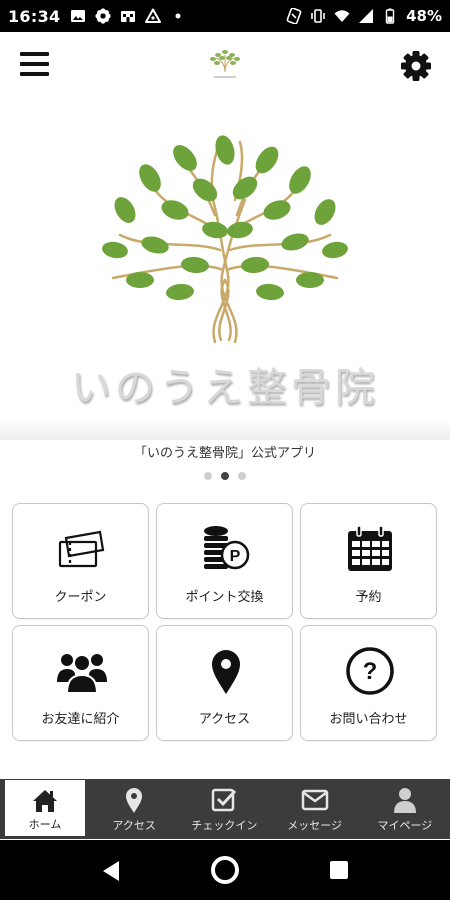  Describe the element at coordinates (103, 16) in the screenshot. I see `flower-icon` at that location.